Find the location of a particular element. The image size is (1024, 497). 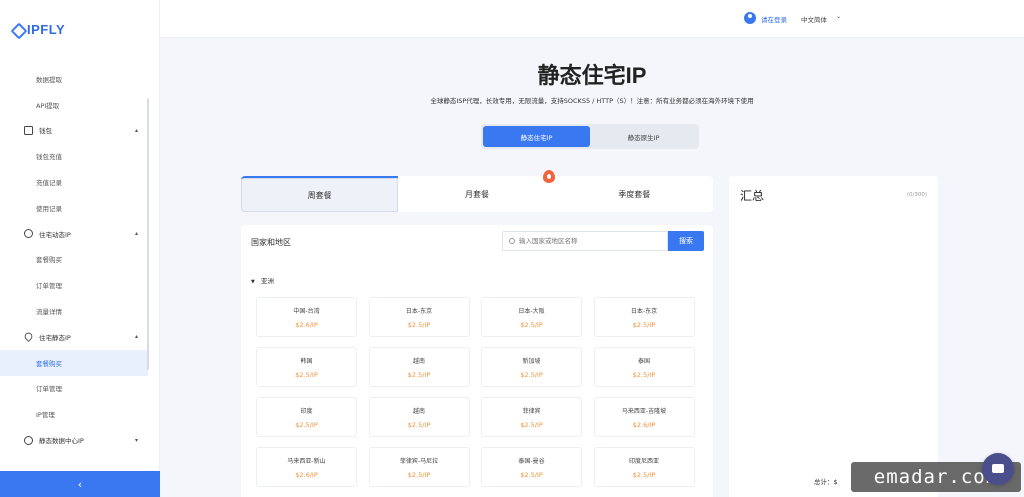

region-card: 菲律宾 $2.5/IP is located at coordinates (531, 417).